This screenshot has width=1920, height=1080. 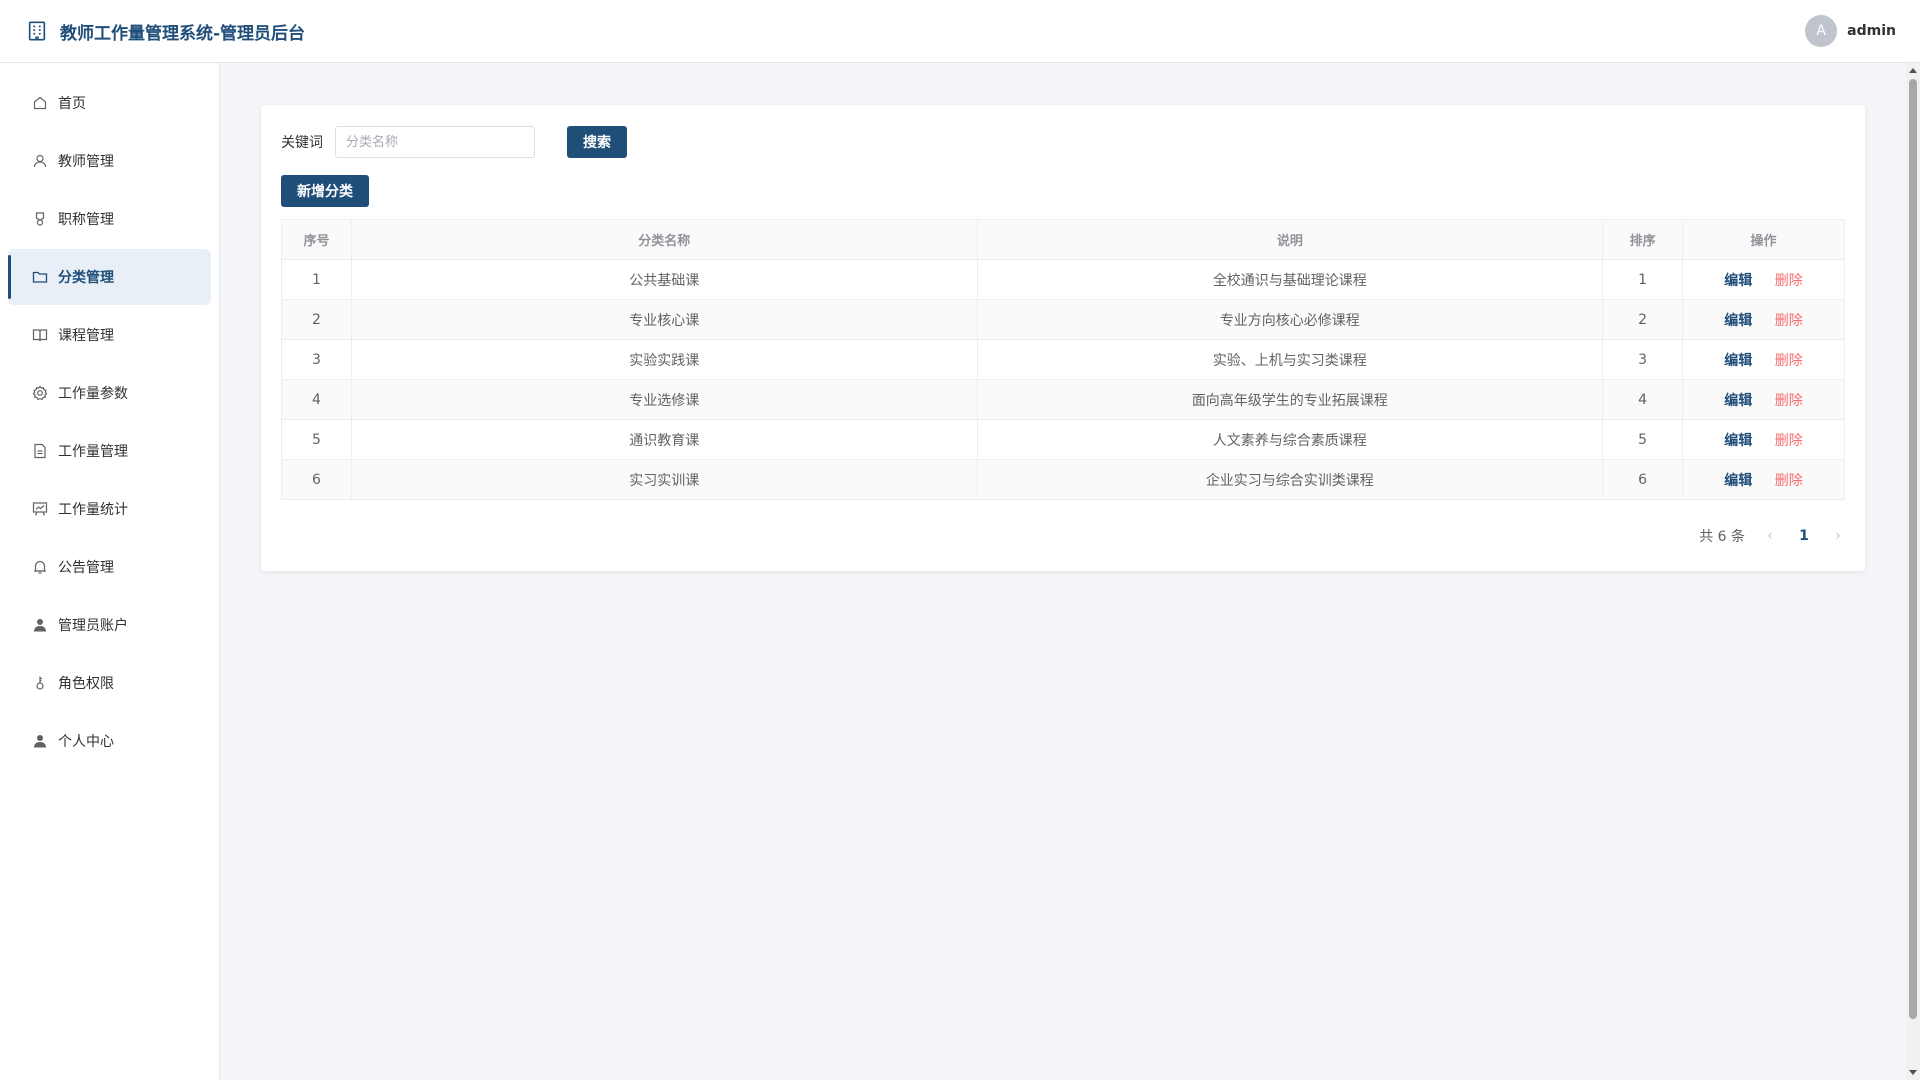 I want to click on pagination: 共 6 条 ‹ 1 ›, so click(x=1063, y=536).